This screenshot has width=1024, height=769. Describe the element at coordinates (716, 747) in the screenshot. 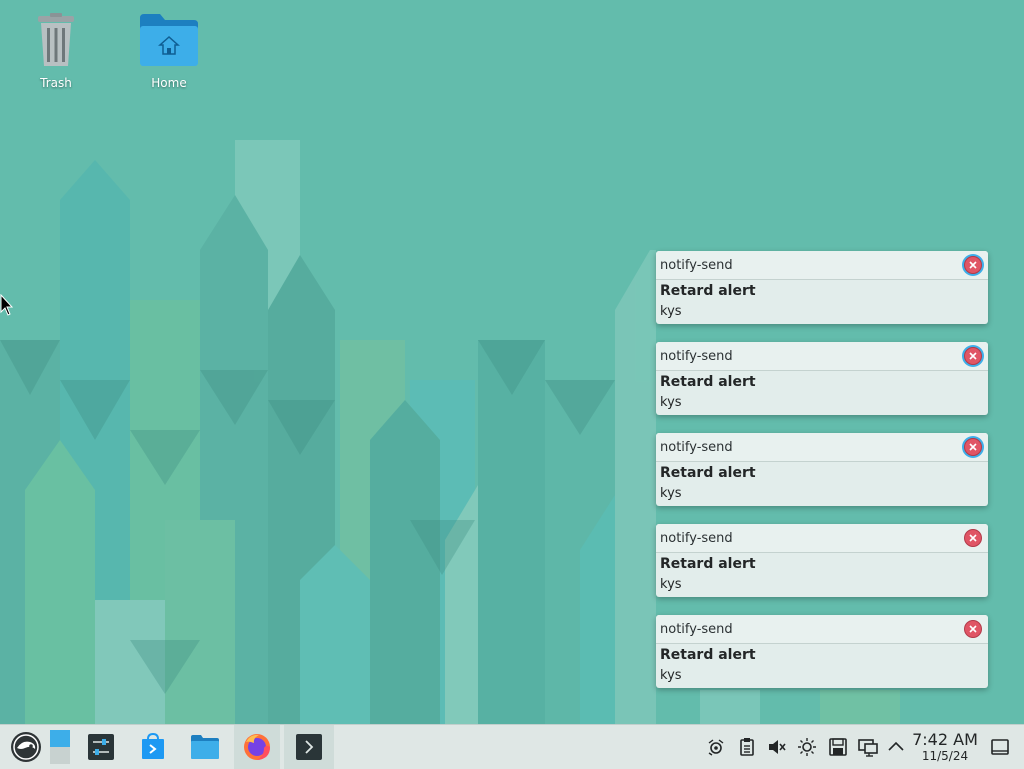

I see `kde-connect-icon` at that location.